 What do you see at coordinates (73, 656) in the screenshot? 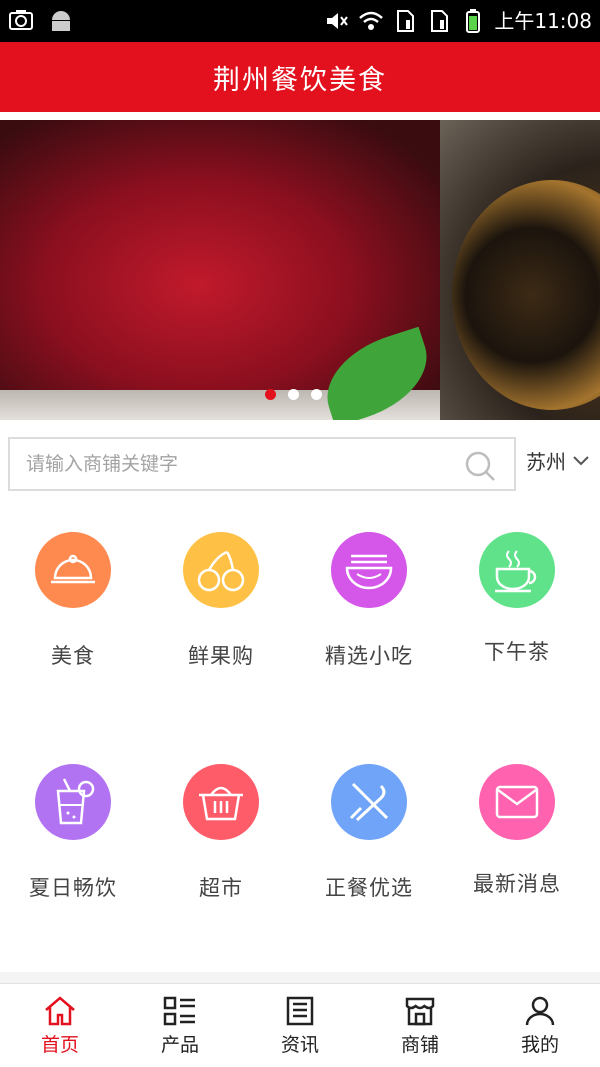
I see `category-label: 美食` at bounding box center [73, 656].